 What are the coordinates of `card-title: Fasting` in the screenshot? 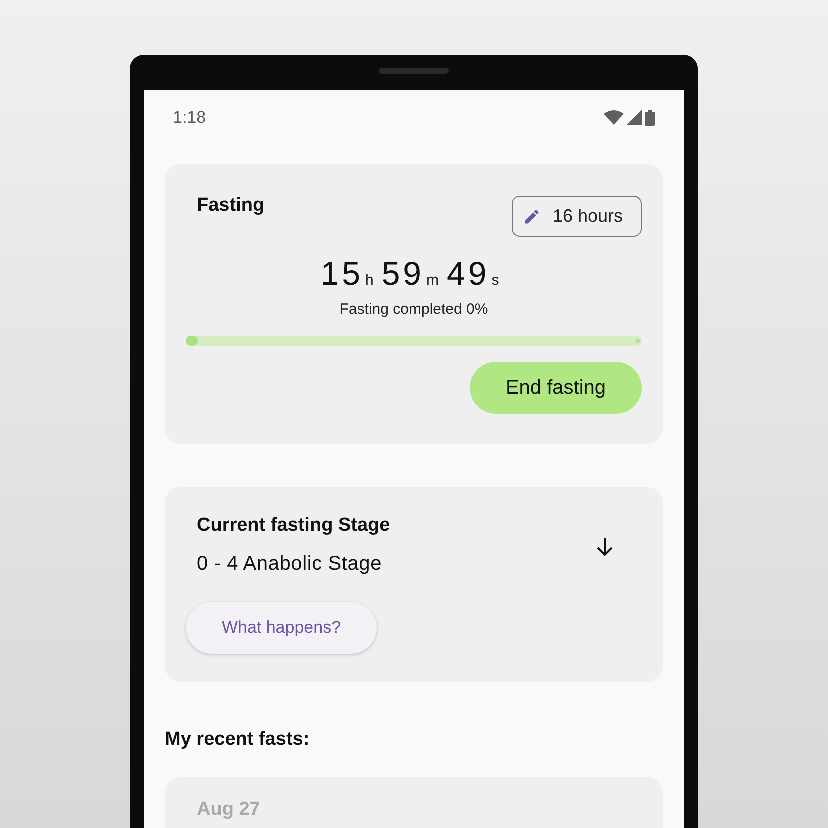 It's located at (231, 205).